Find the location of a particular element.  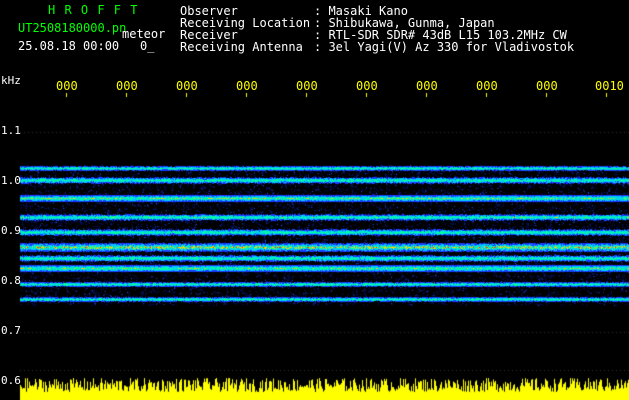

y-axis-unit: kHz is located at coordinates (11, 80).